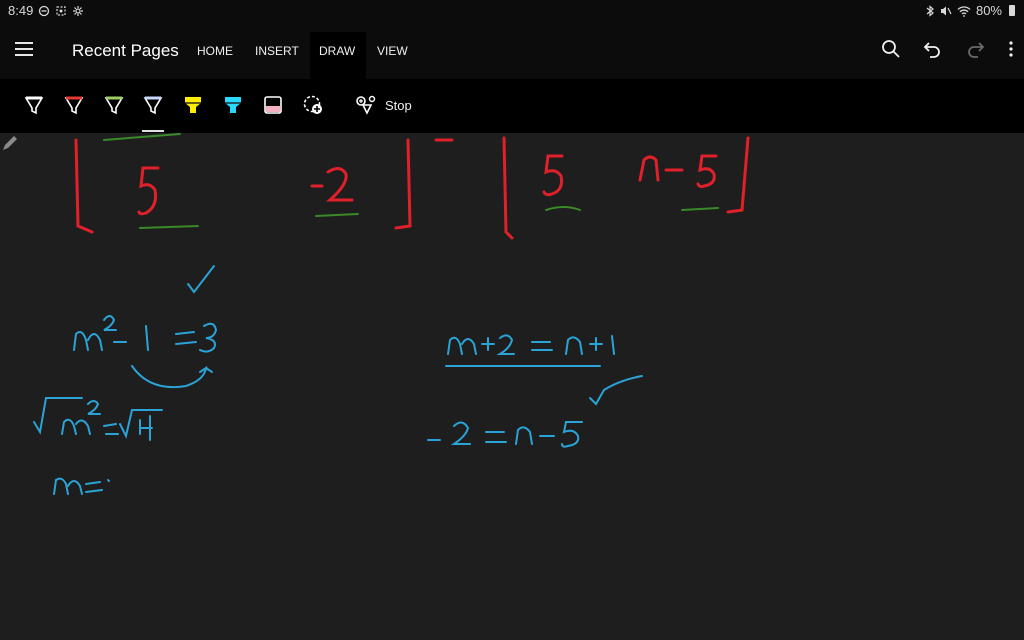 This screenshot has width=1024, height=640. What do you see at coordinates (153, 131) in the screenshot?
I see `selected-tool-indicator` at bounding box center [153, 131].